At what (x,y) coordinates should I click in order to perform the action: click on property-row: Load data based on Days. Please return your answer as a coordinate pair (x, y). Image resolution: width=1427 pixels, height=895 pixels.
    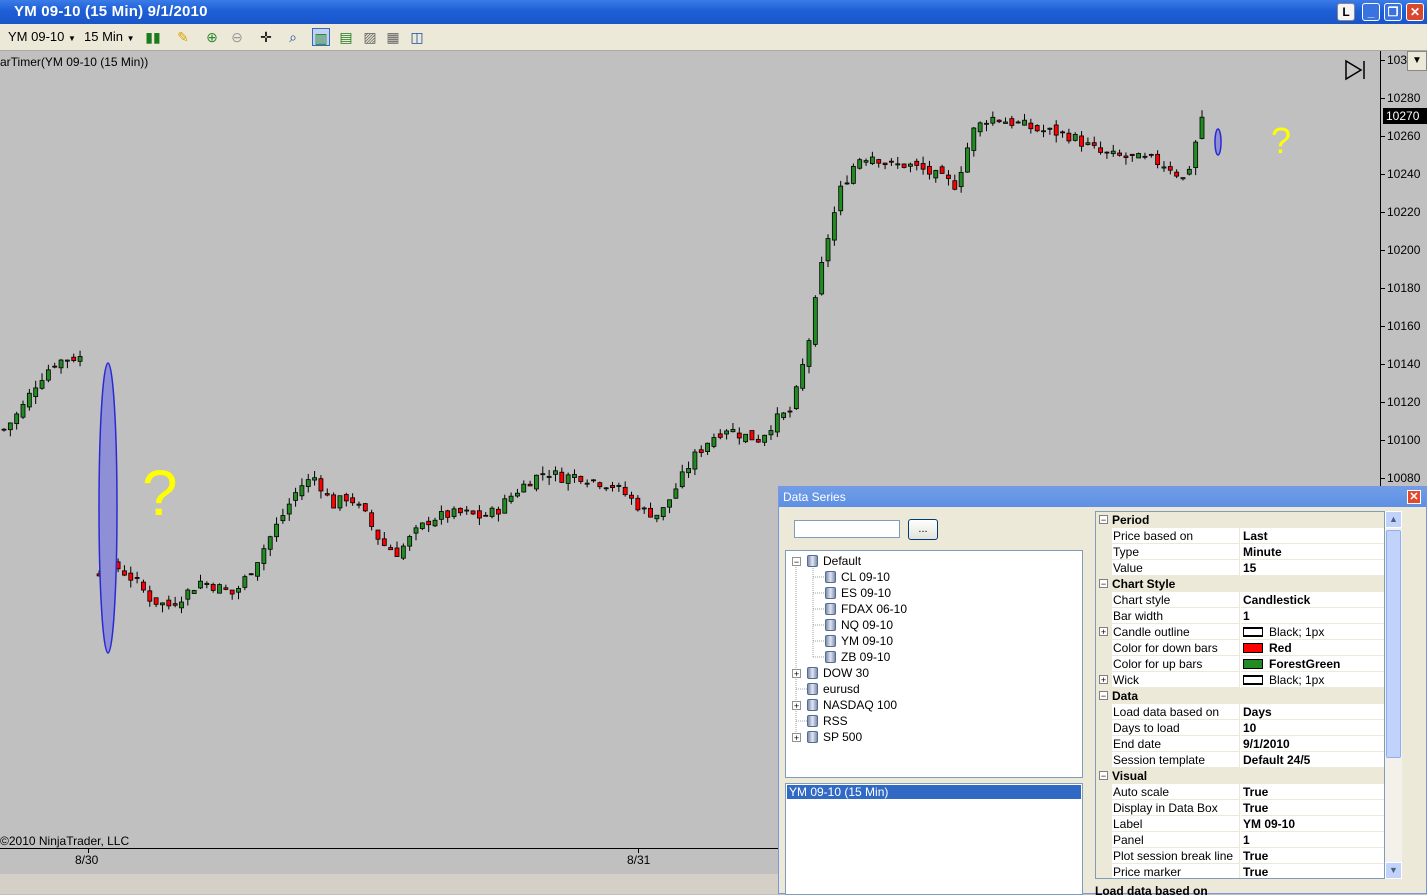
    Looking at the image, I should click on (1240, 712).